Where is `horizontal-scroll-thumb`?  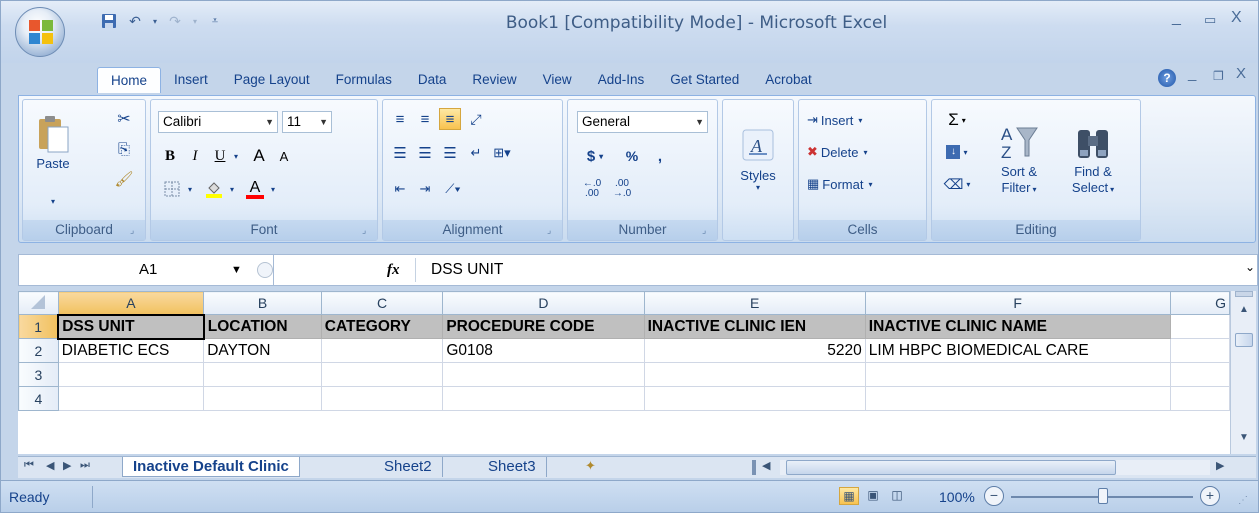
horizontal-scroll-thumb is located at coordinates (951, 467).